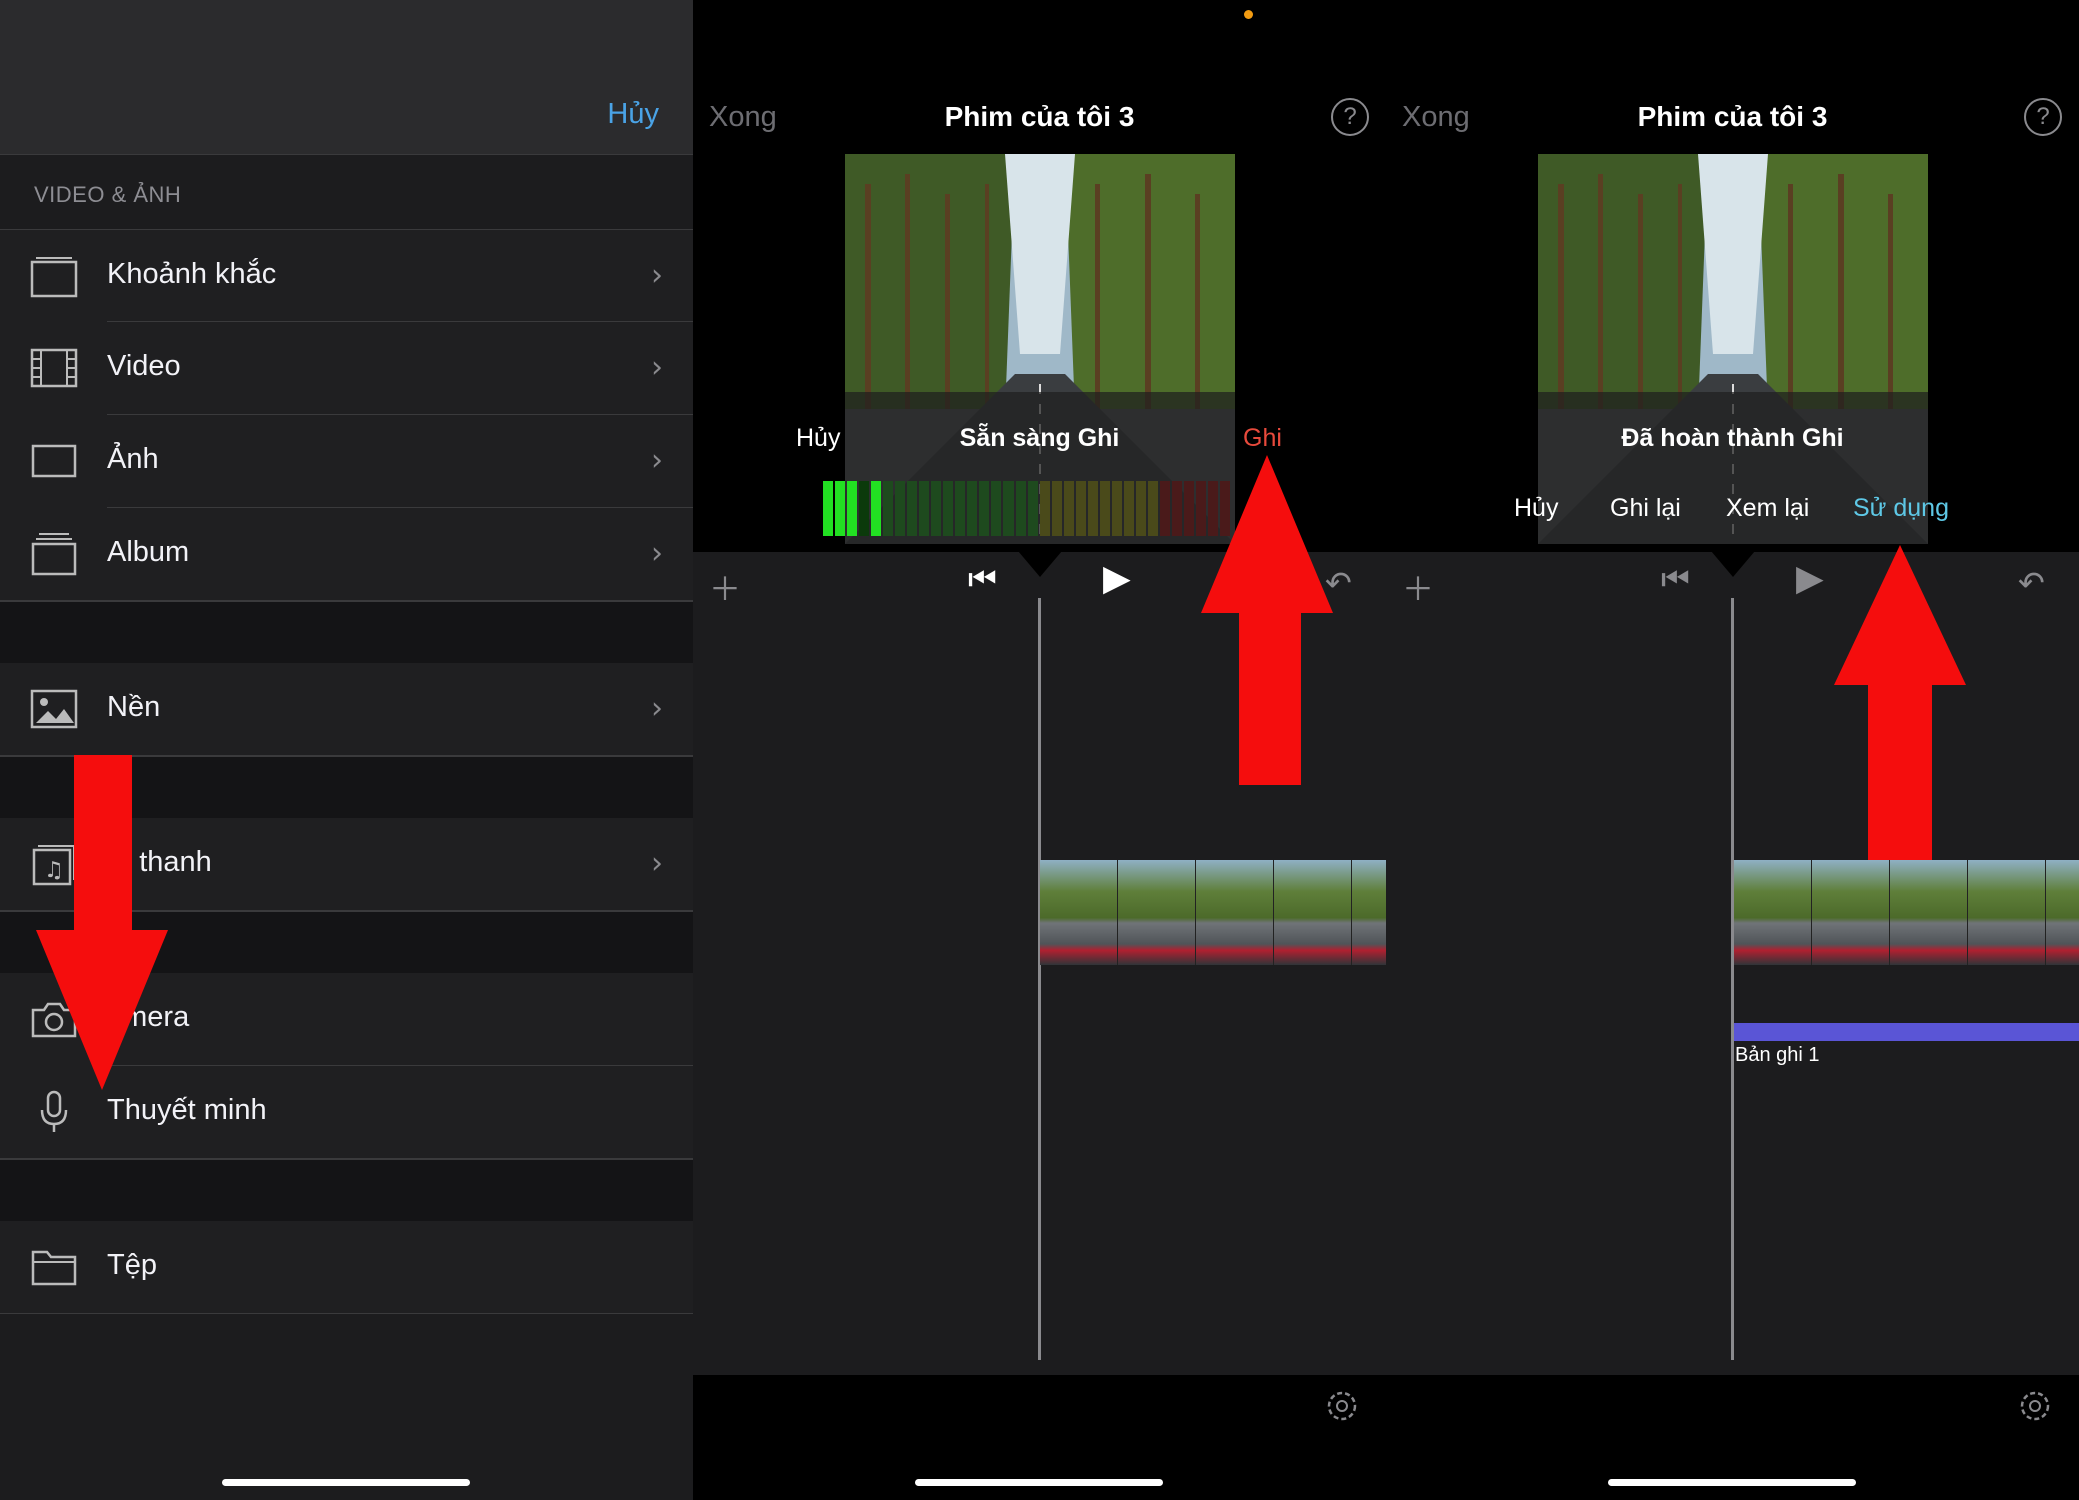 The height and width of the screenshot is (1500, 2079). What do you see at coordinates (148, 552) in the screenshot?
I see `menu-item-label: Album` at bounding box center [148, 552].